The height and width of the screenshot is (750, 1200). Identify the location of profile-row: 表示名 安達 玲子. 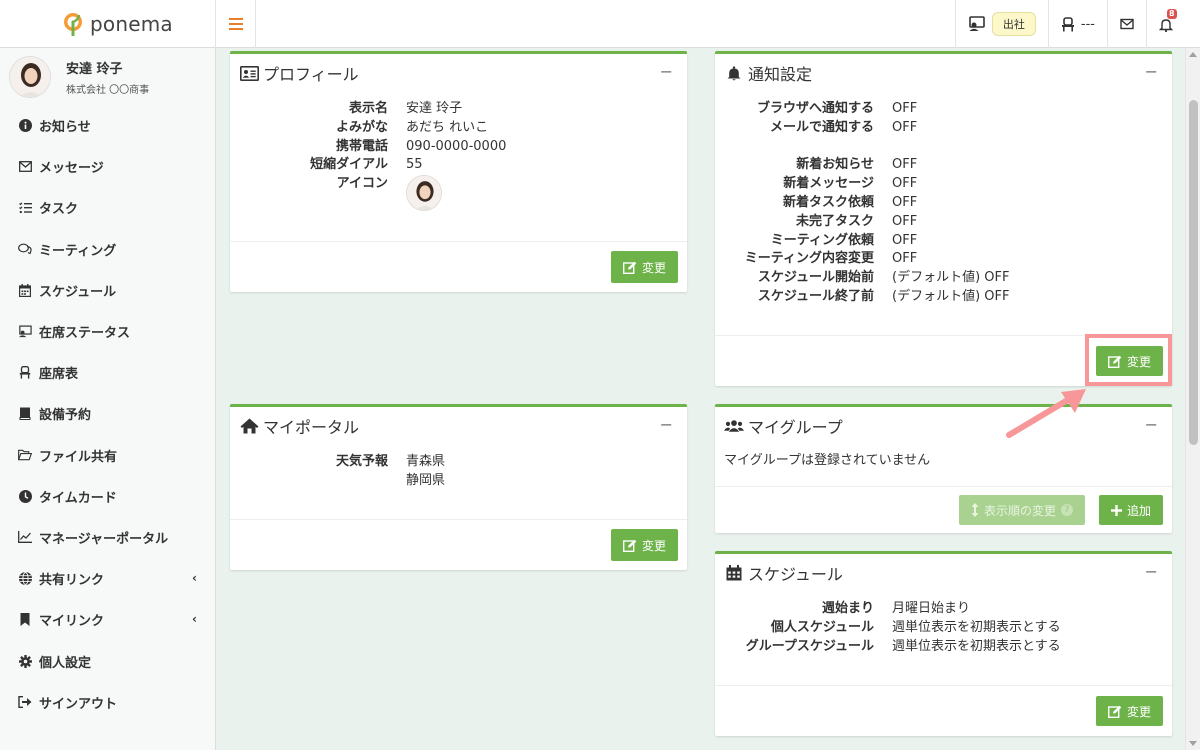
(498, 109).